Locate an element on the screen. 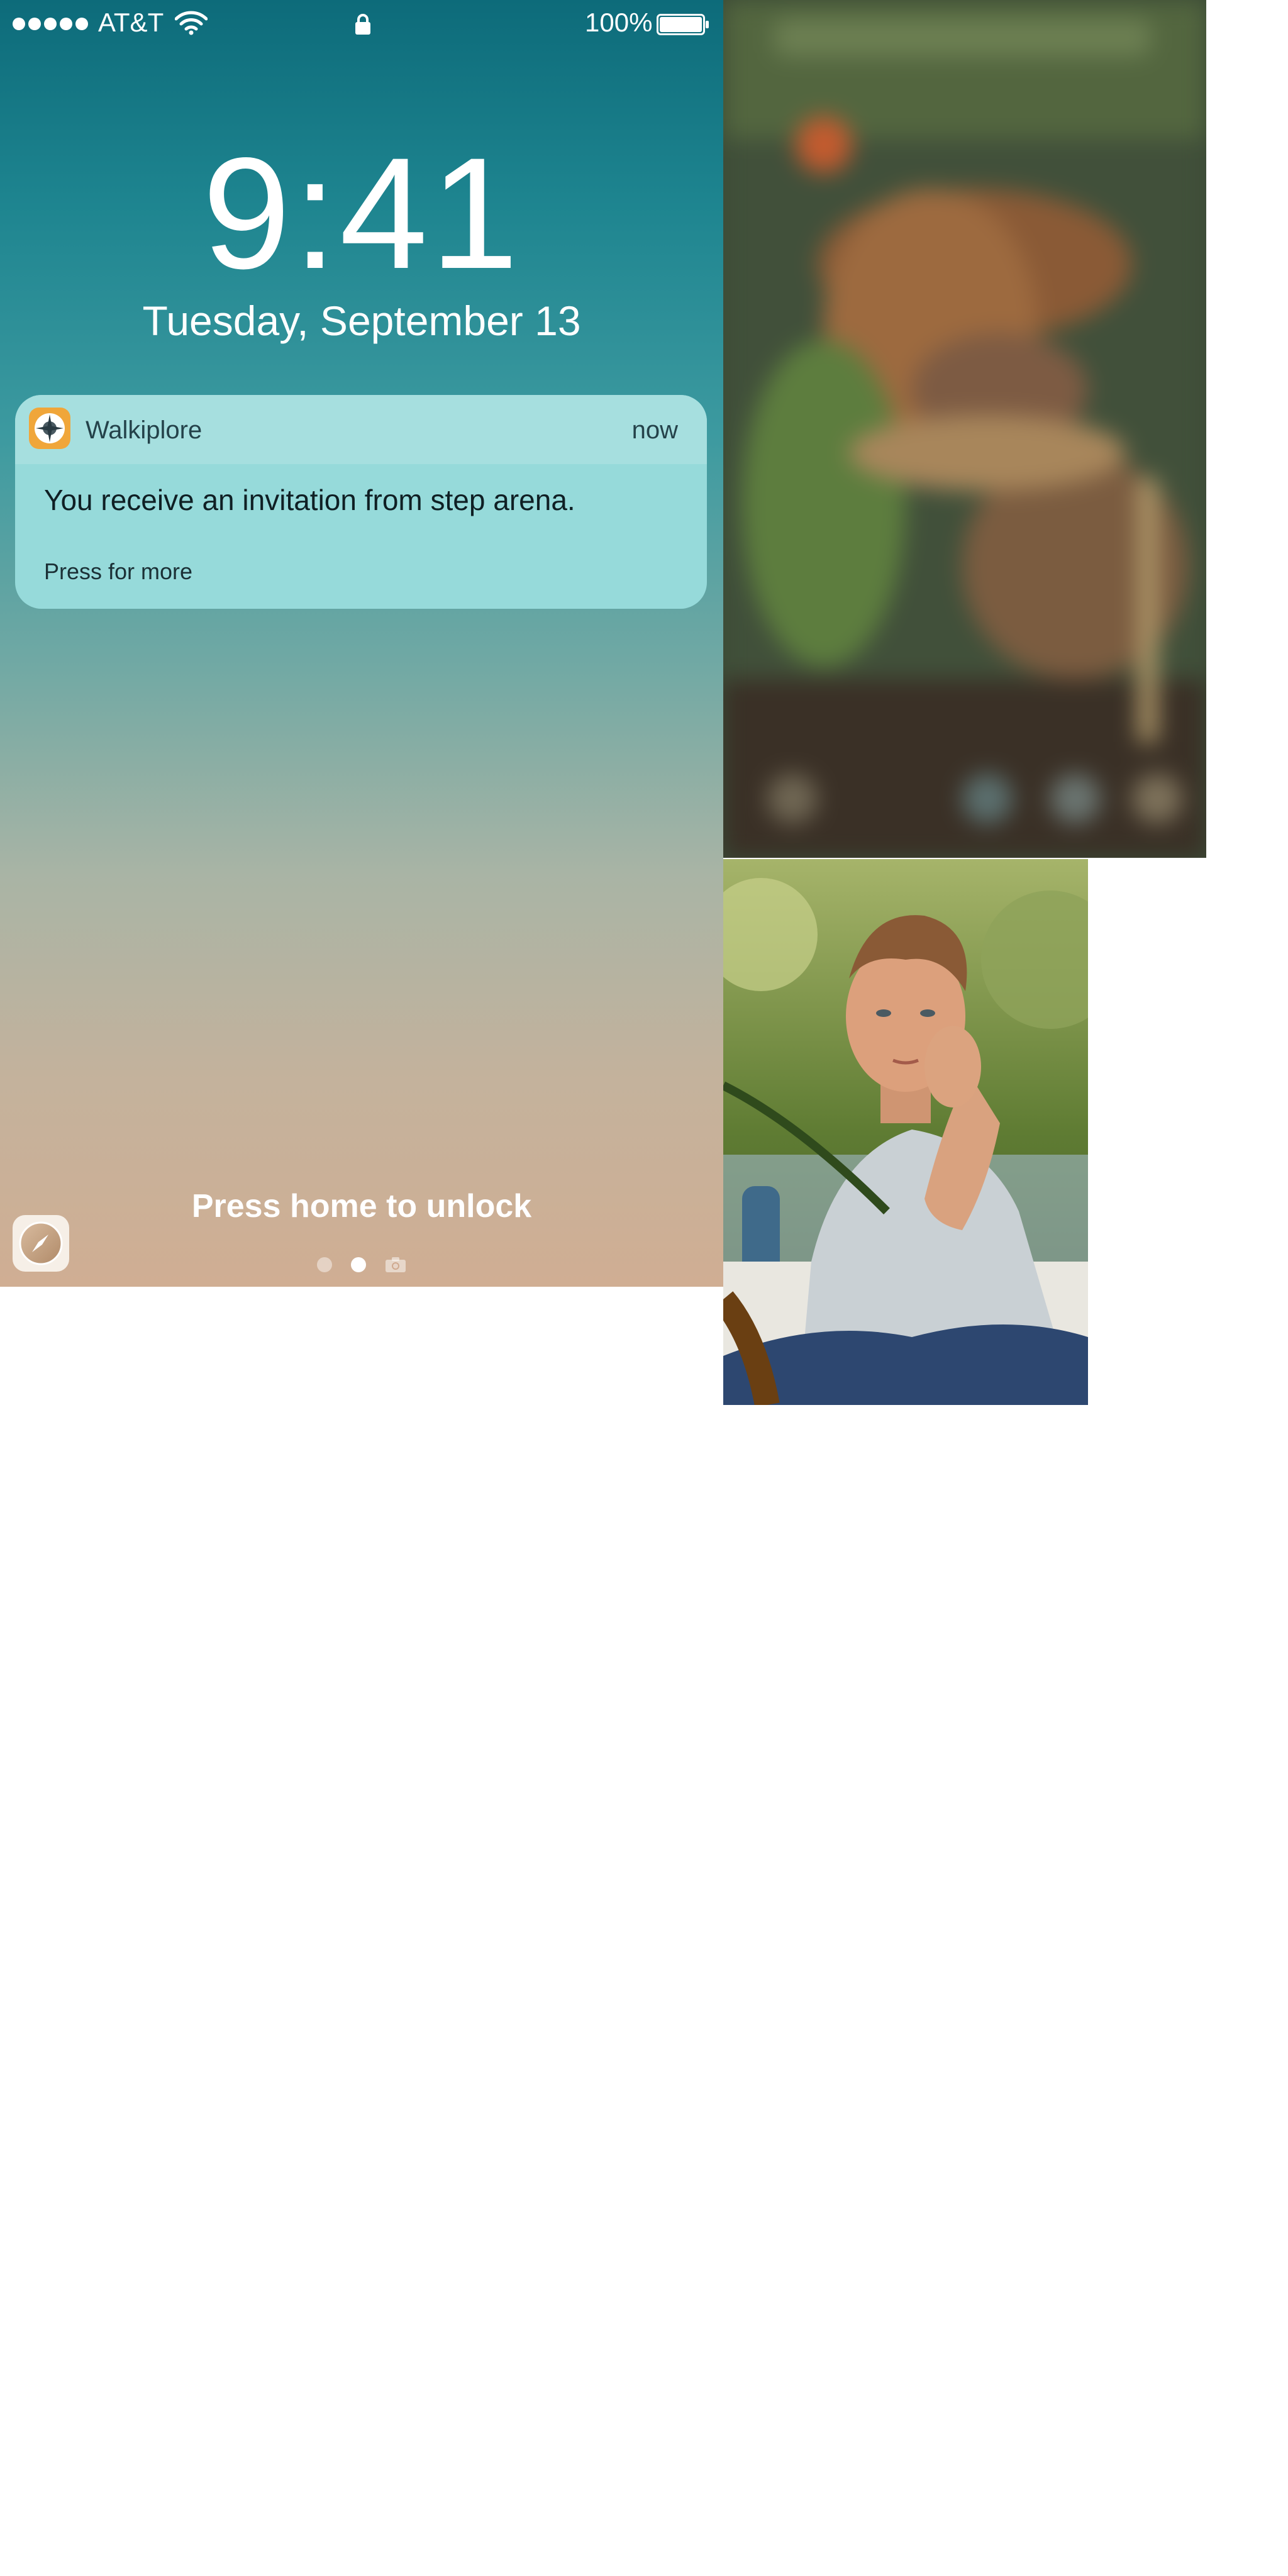 Image resolution: width=1288 pixels, height=2576 pixels. lock-icon is located at coordinates (362, 24).